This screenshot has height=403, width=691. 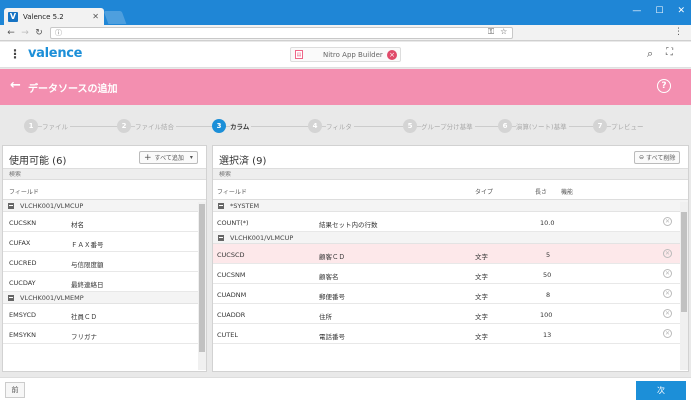 What do you see at coordinates (650, 54) in the screenshot?
I see `search-icon: ⌕` at bounding box center [650, 54].